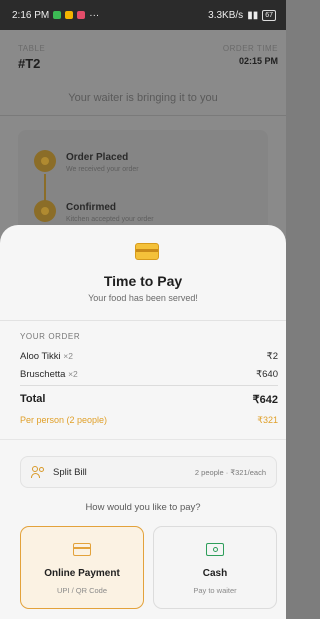  What do you see at coordinates (143, 507) in the screenshot?
I see `pay-question: How would you like to pay?` at bounding box center [143, 507].